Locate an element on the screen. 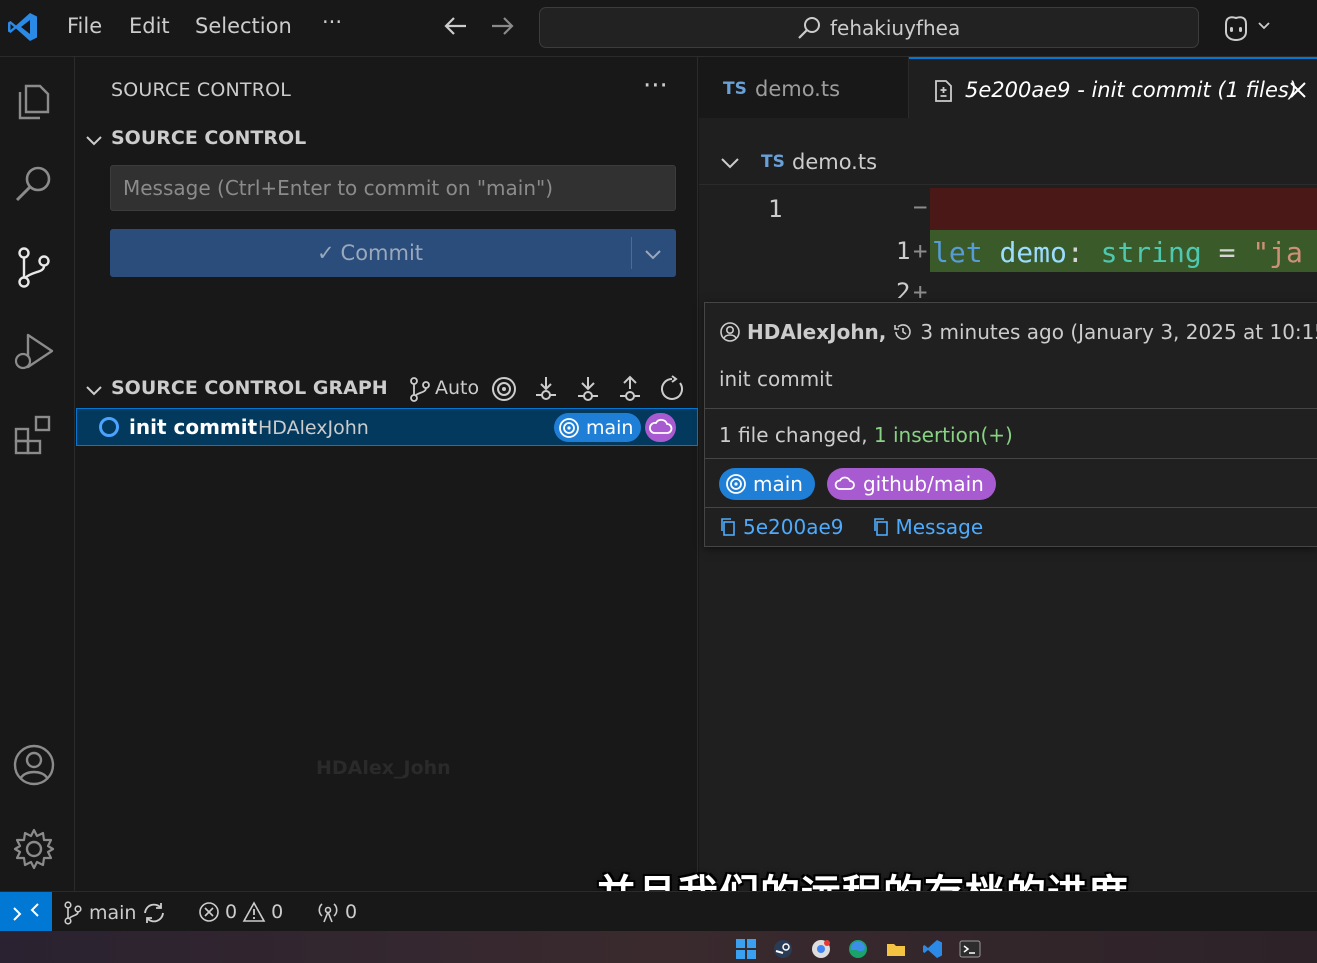 The height and width of the screenshot is (963, 1317). commit-button: ✓ Commit is located at coordinates (393, 253).